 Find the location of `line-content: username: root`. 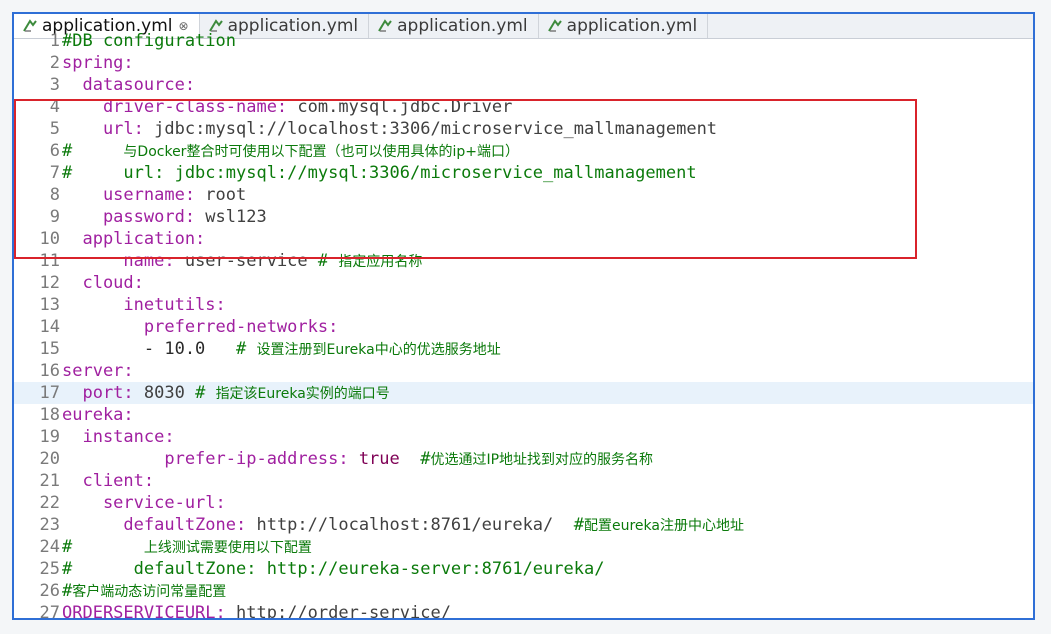

line-content: username: root is located at coordinates (154, 195).